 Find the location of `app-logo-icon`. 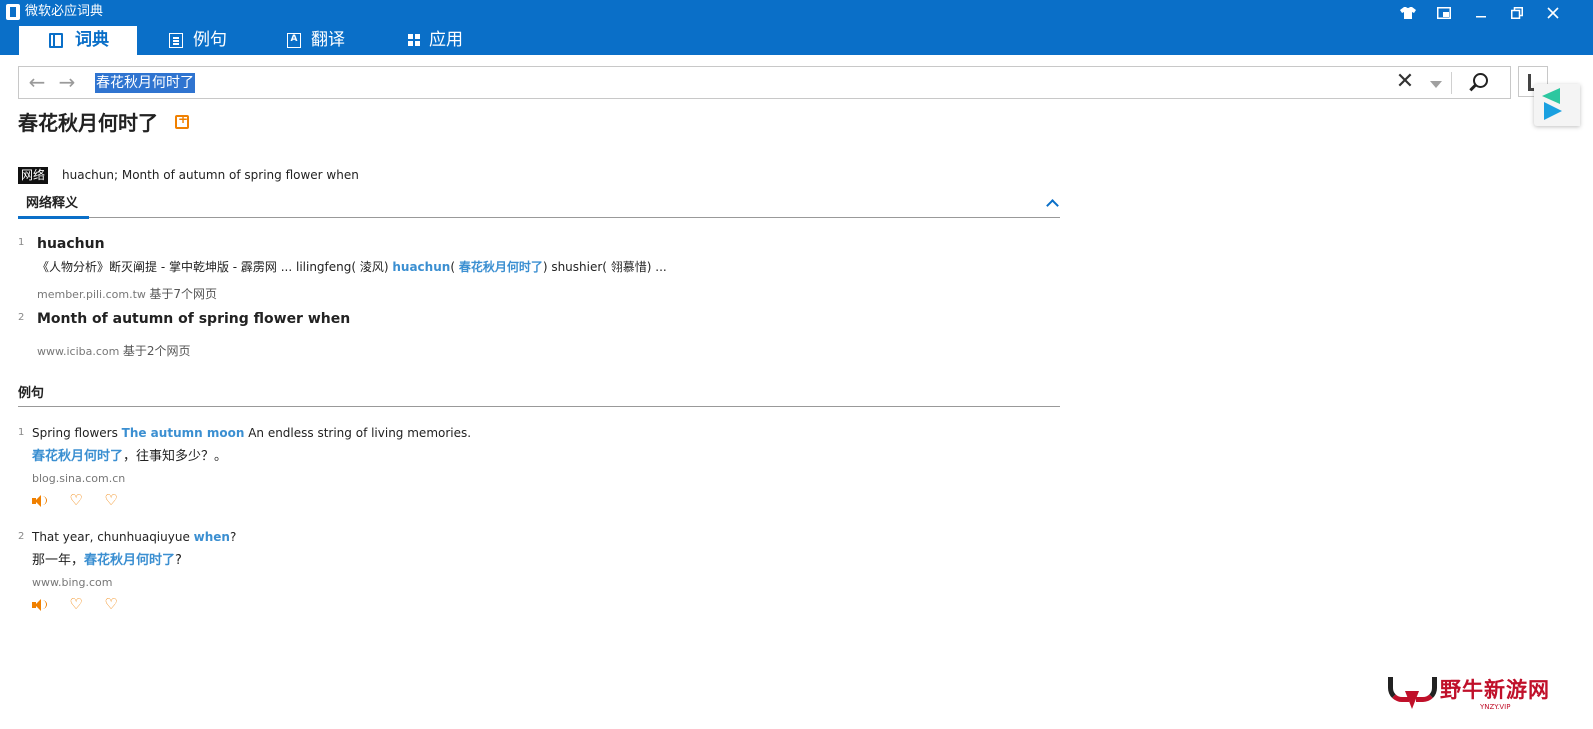

app-logo-icon is located at coordinates (13, 12).